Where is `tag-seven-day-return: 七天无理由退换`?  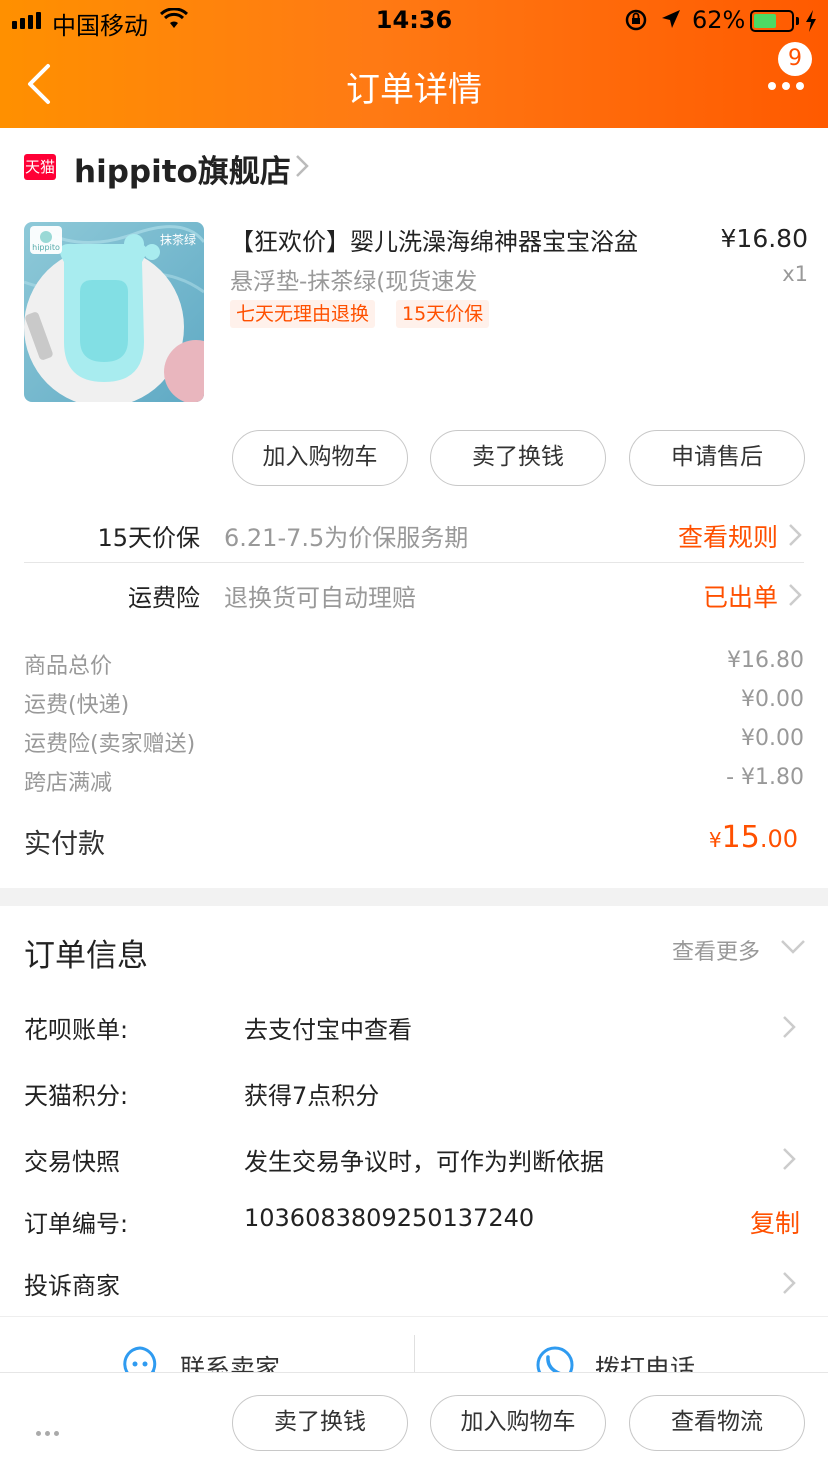
tag-seven-day-return: 七天无理由退换 is located at coordinates (303, 314).